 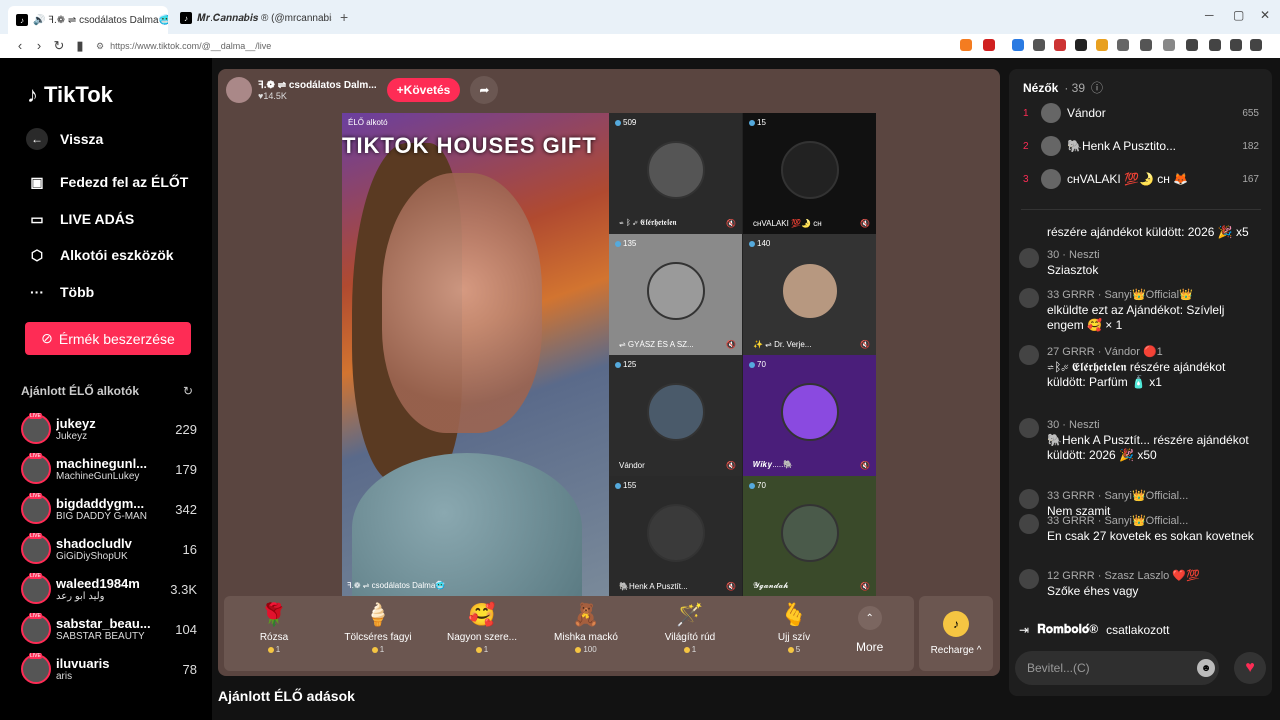 What do you see at coordinates (1209, 15) in the screenshot?
I see `minimize-icon: ─` at bounding box center [1209, 15].